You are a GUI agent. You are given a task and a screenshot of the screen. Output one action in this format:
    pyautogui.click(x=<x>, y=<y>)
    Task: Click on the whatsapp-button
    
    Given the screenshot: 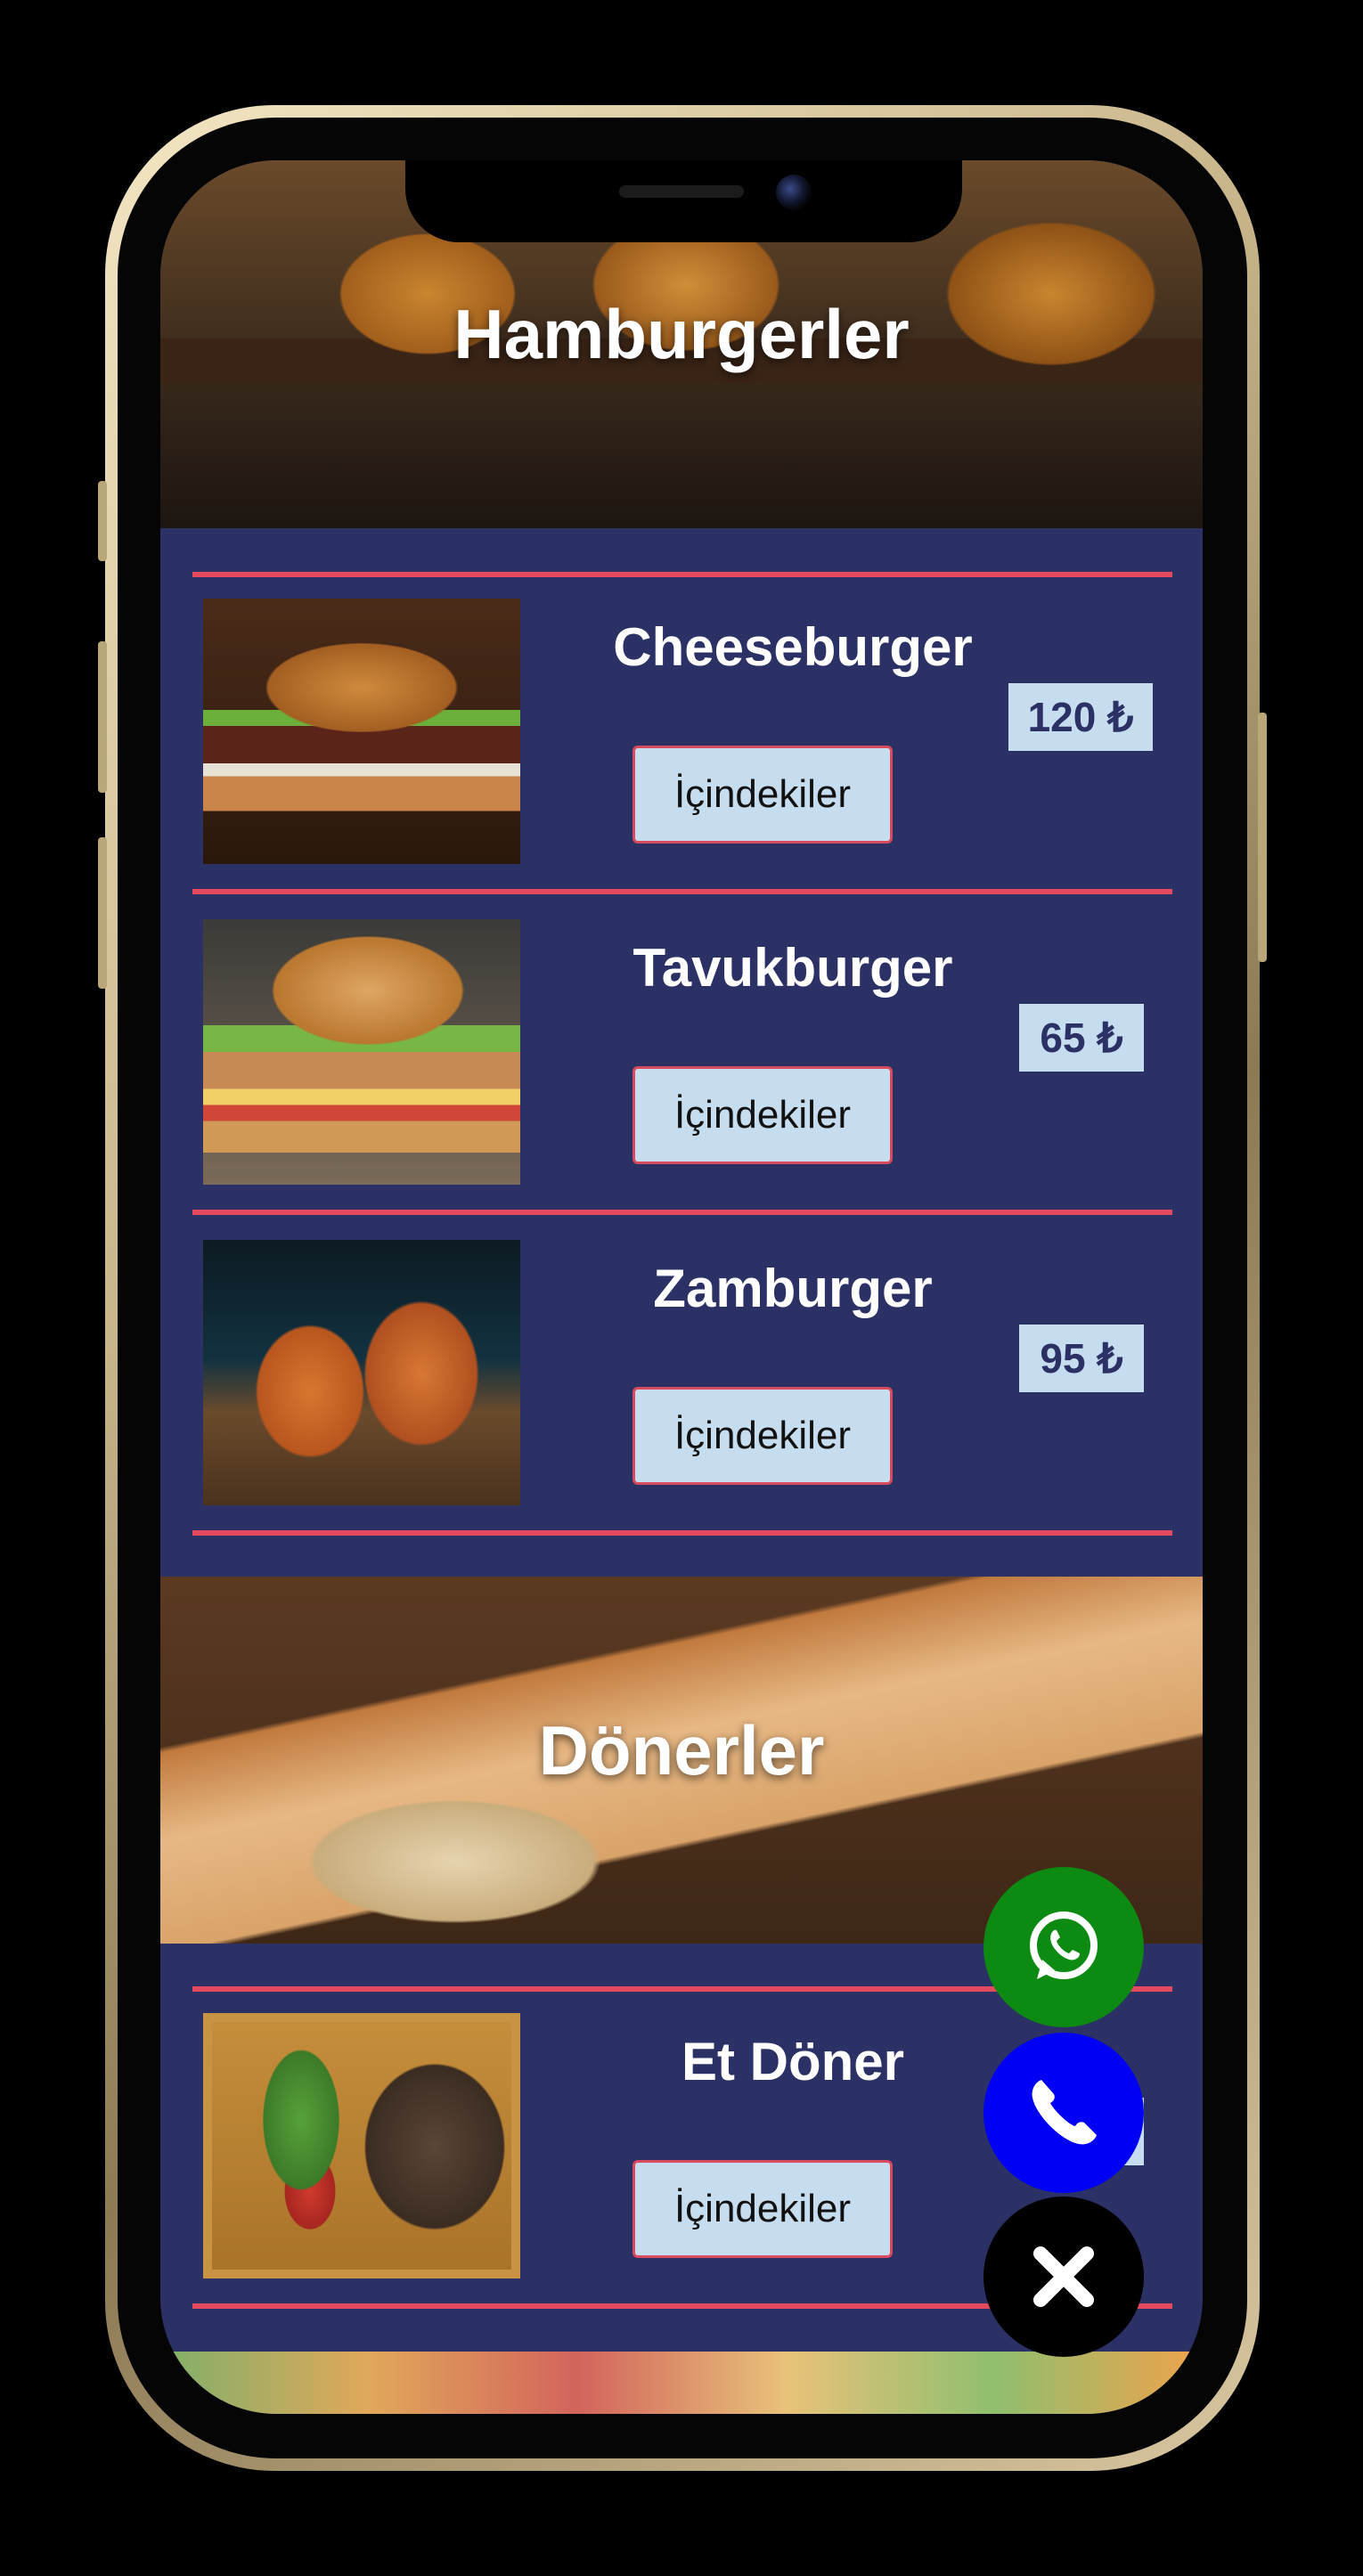 What is the action you would take?
    pyautogui.click(x=1063, y=1947)
    